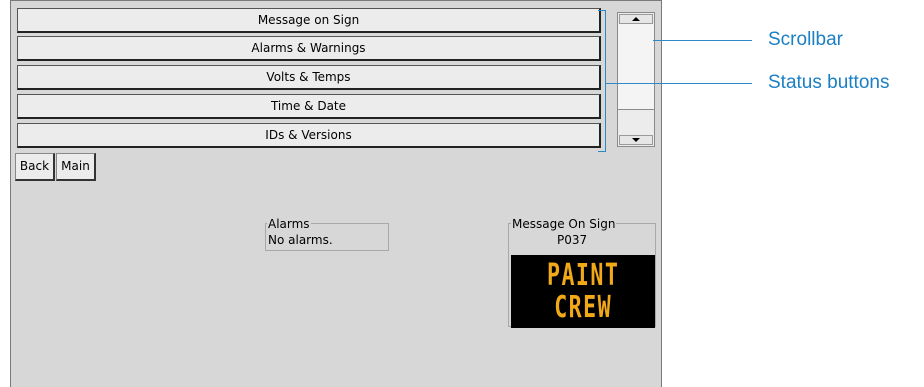 This screenshot has height=387, width=924. I want to click on scrollbar-leader-line, so click(702, 40).